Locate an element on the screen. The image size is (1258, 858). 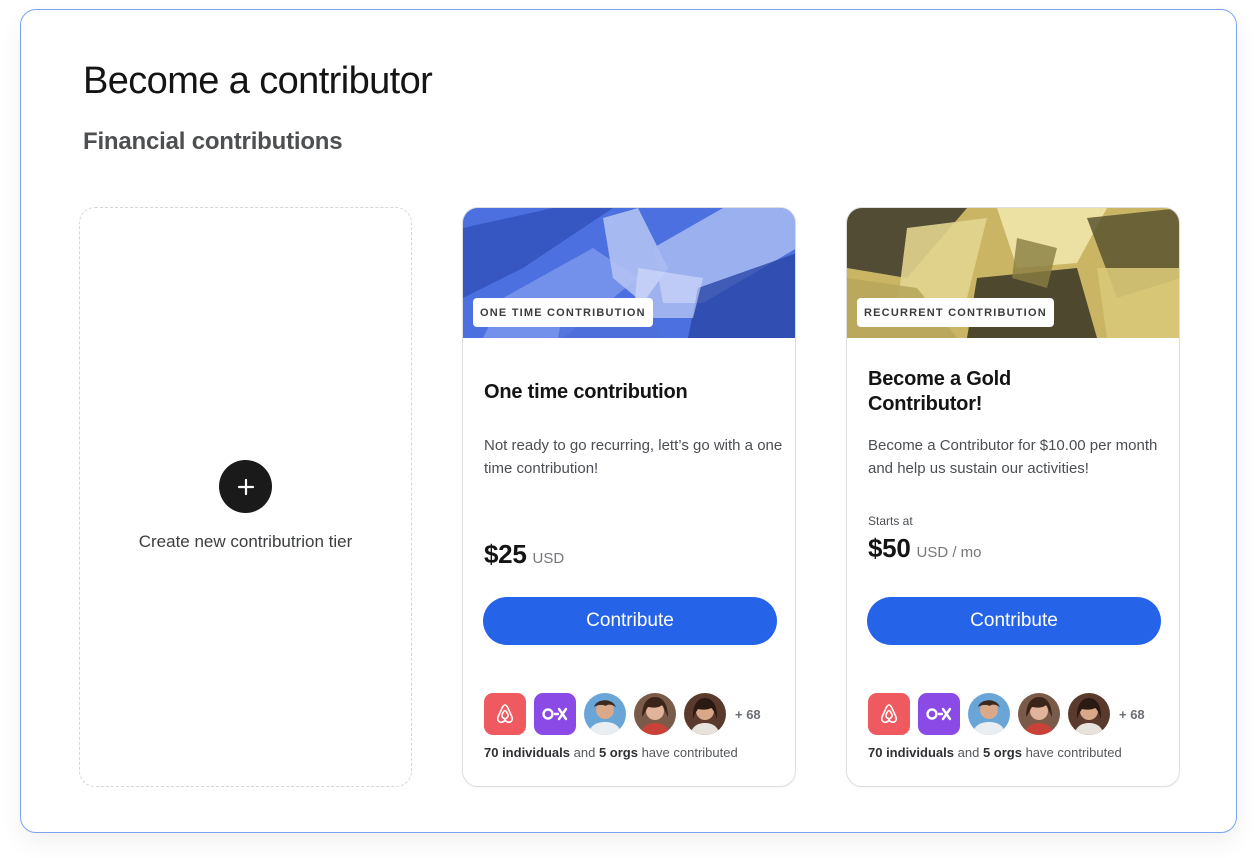
section-title: Financial contributions is located at coordinates (213, 141).